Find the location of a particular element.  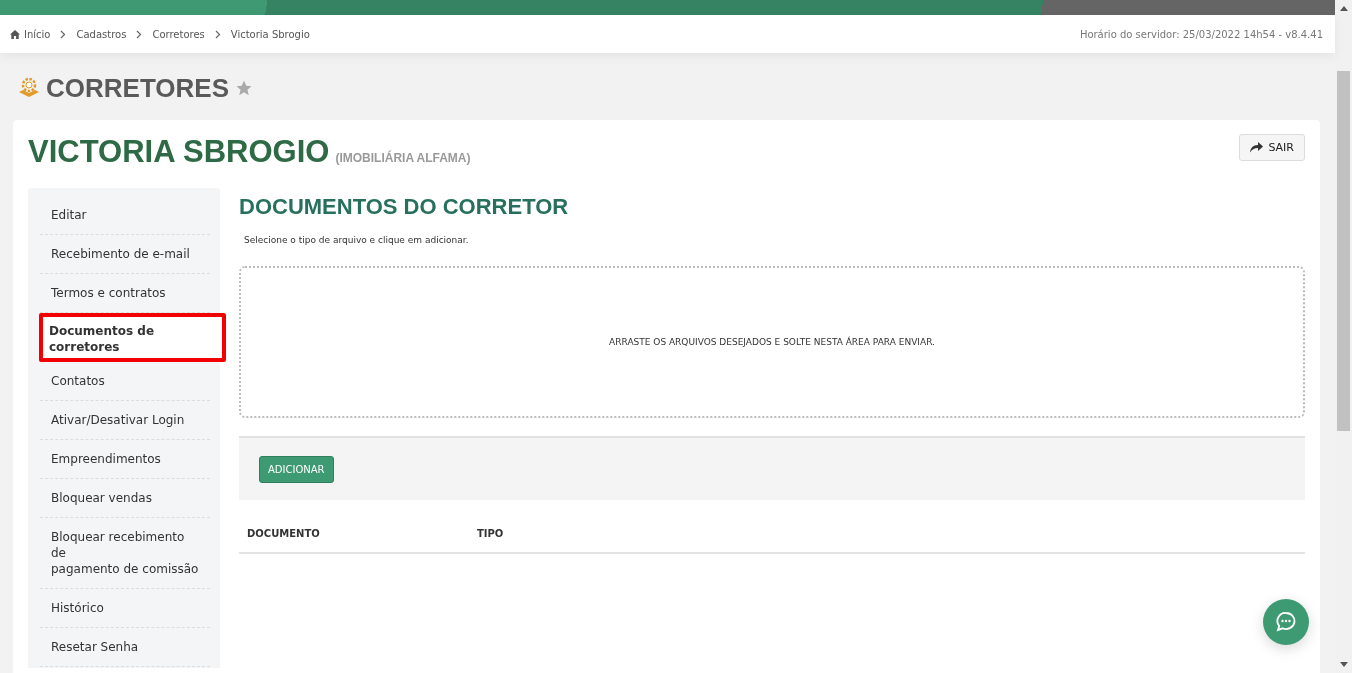

sidebar-item: Empreendimentos is located at coordinates (125, 459).